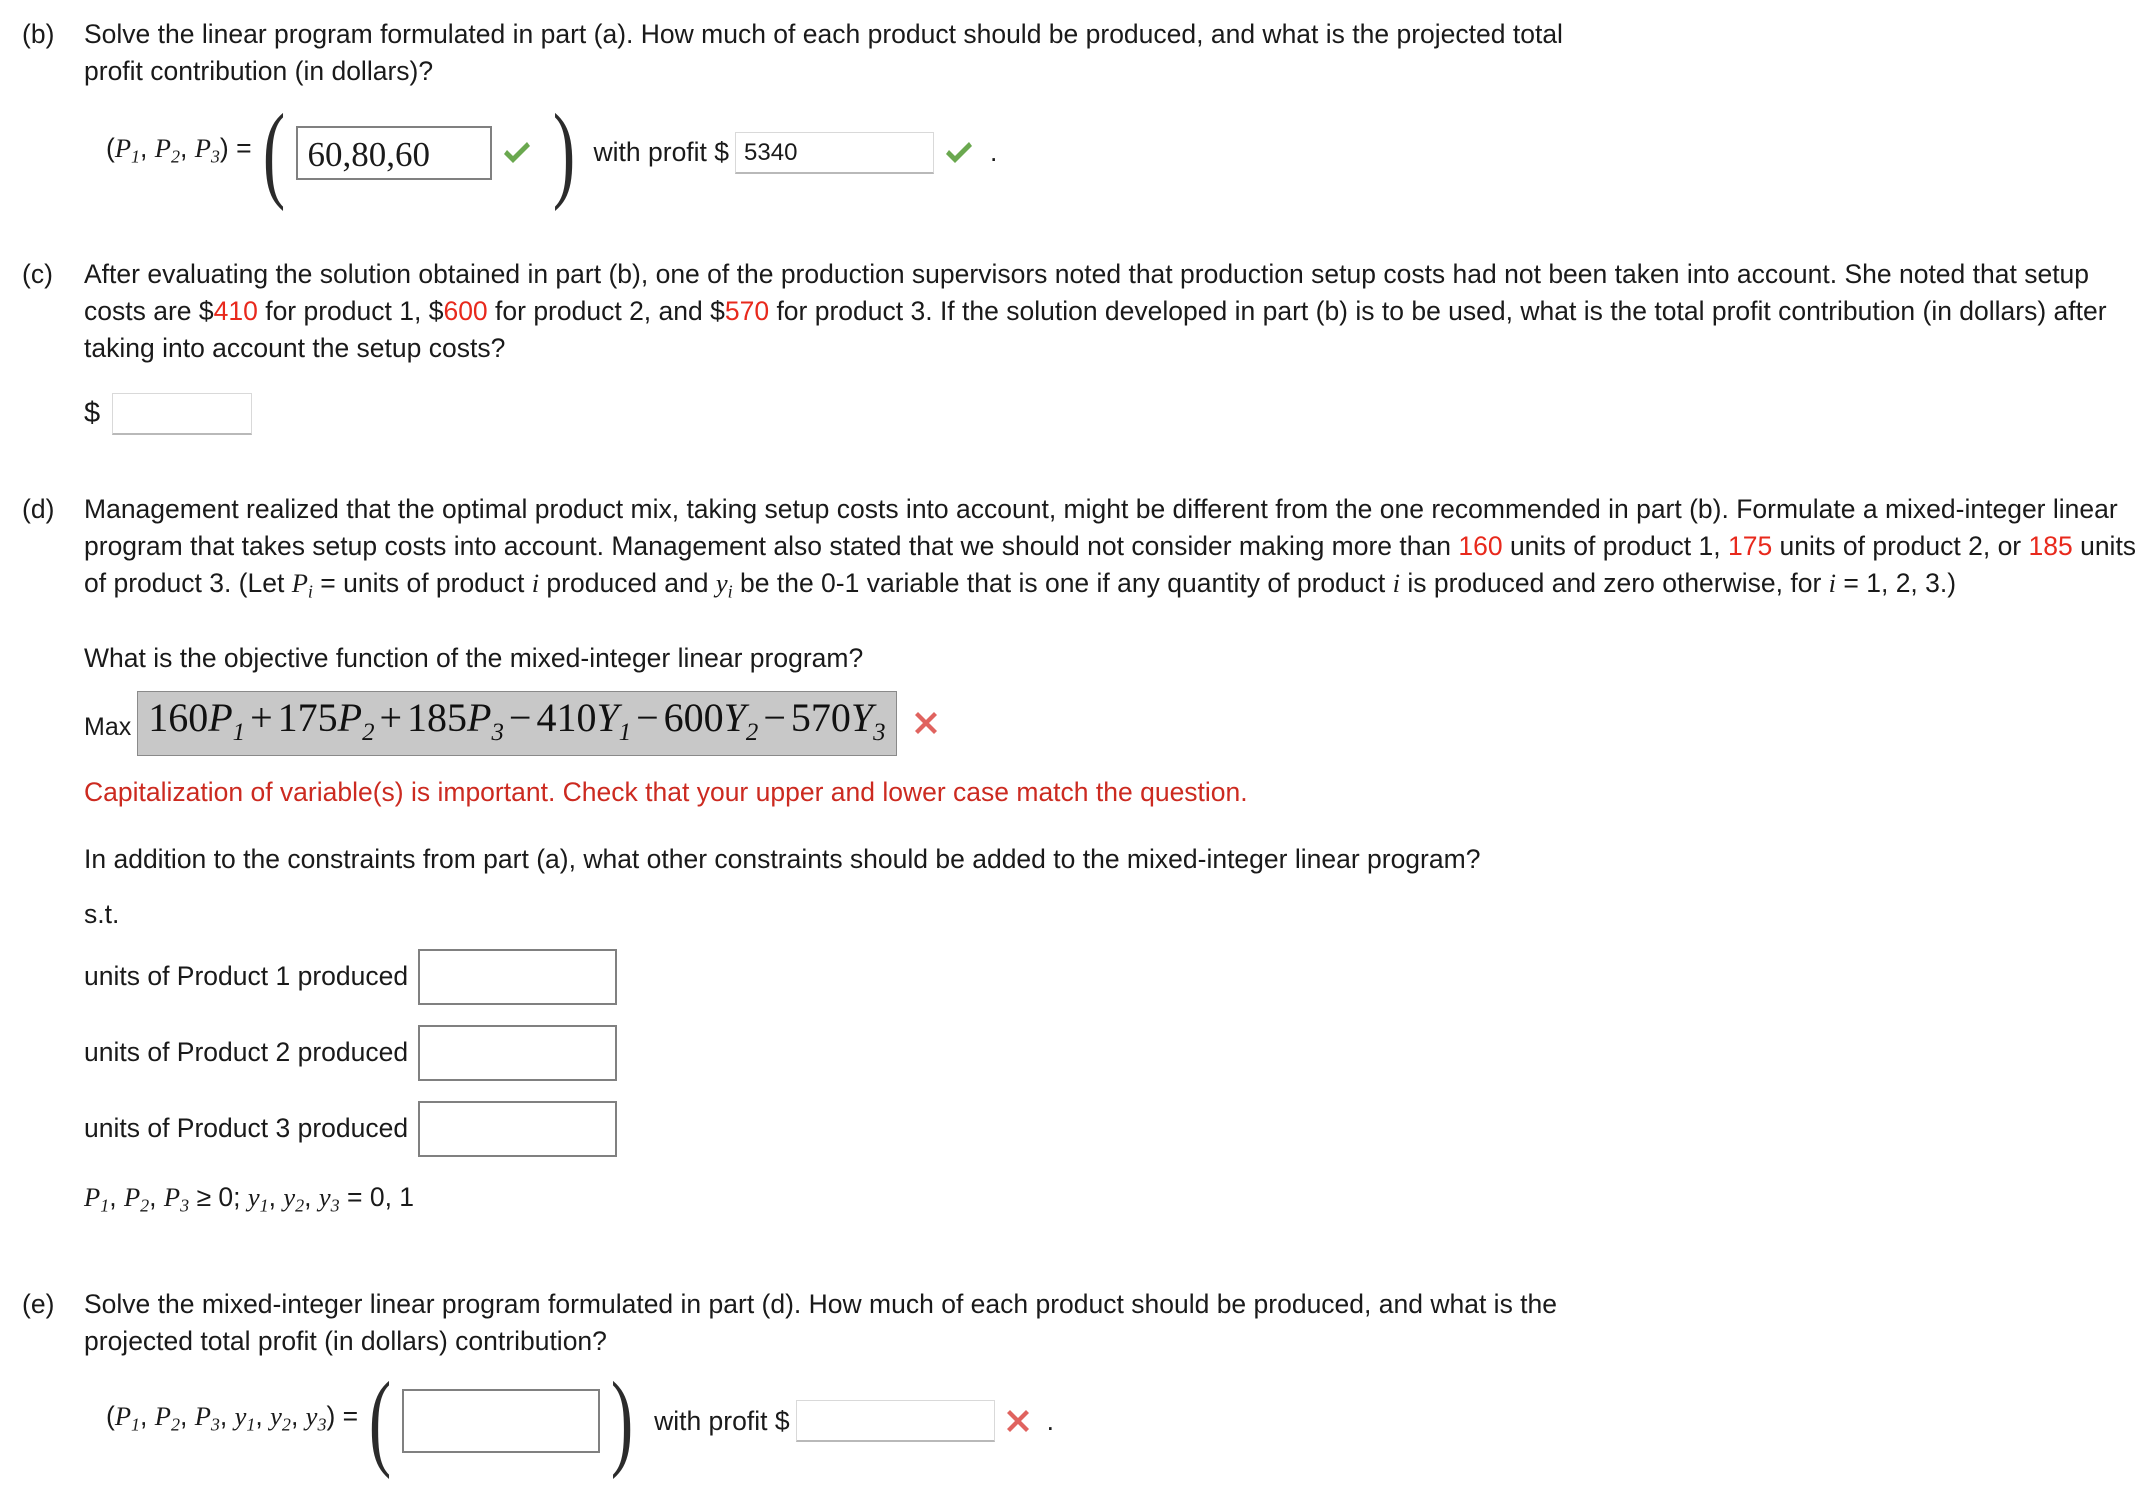  What do you see at coordinates (102, 913) in the screenshot?
I see `st-label: s.t.` at bounding box center [102, 913].